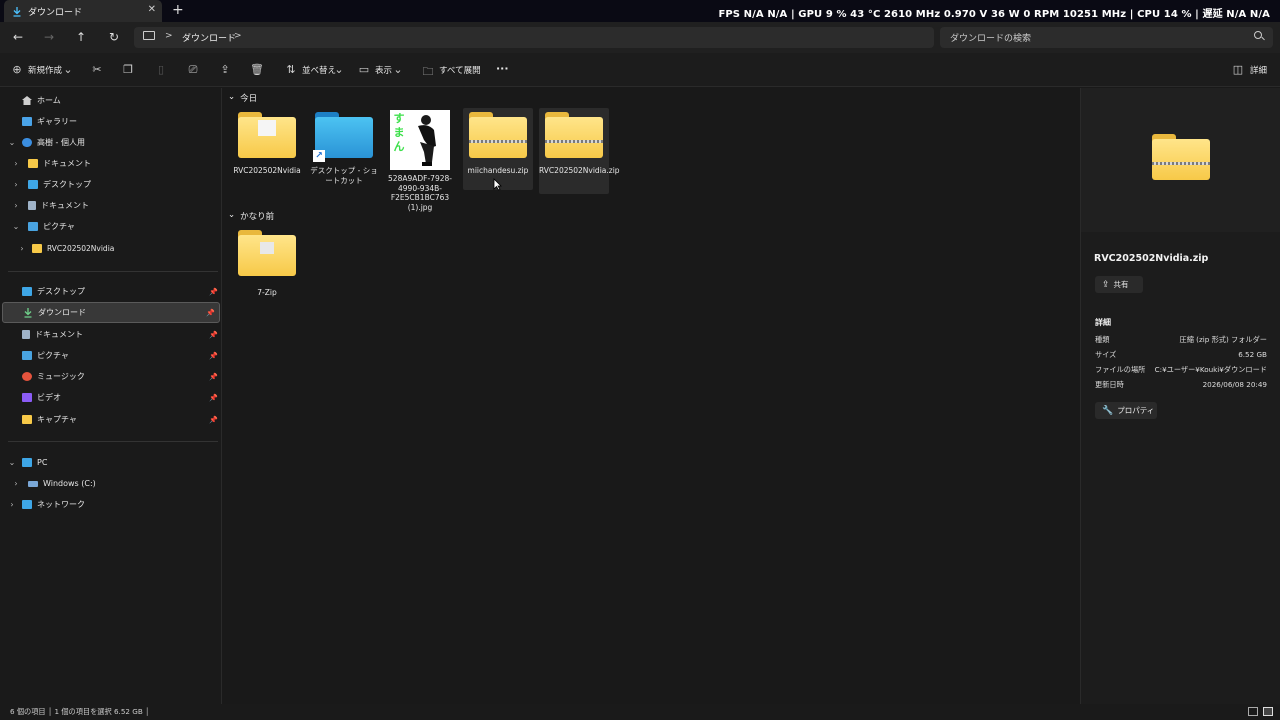 The height and width of the screenshot is (720, 1280). Describe the element at coordinates (1268, 711) in the screenshot. I see `tiles-view-icon` at that location.